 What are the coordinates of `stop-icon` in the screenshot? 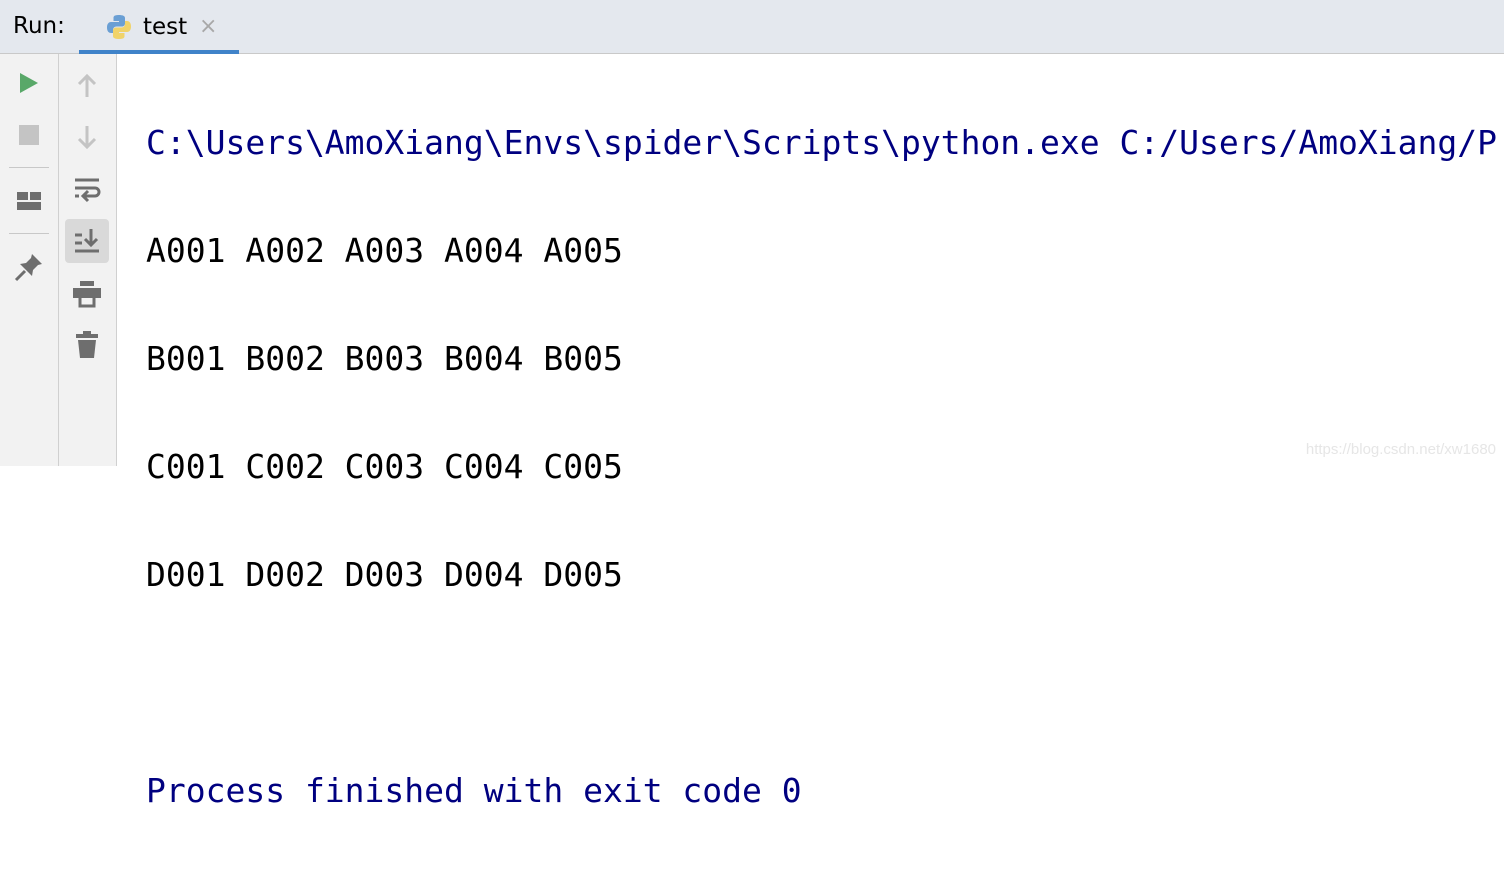 It's located at (29, 135).